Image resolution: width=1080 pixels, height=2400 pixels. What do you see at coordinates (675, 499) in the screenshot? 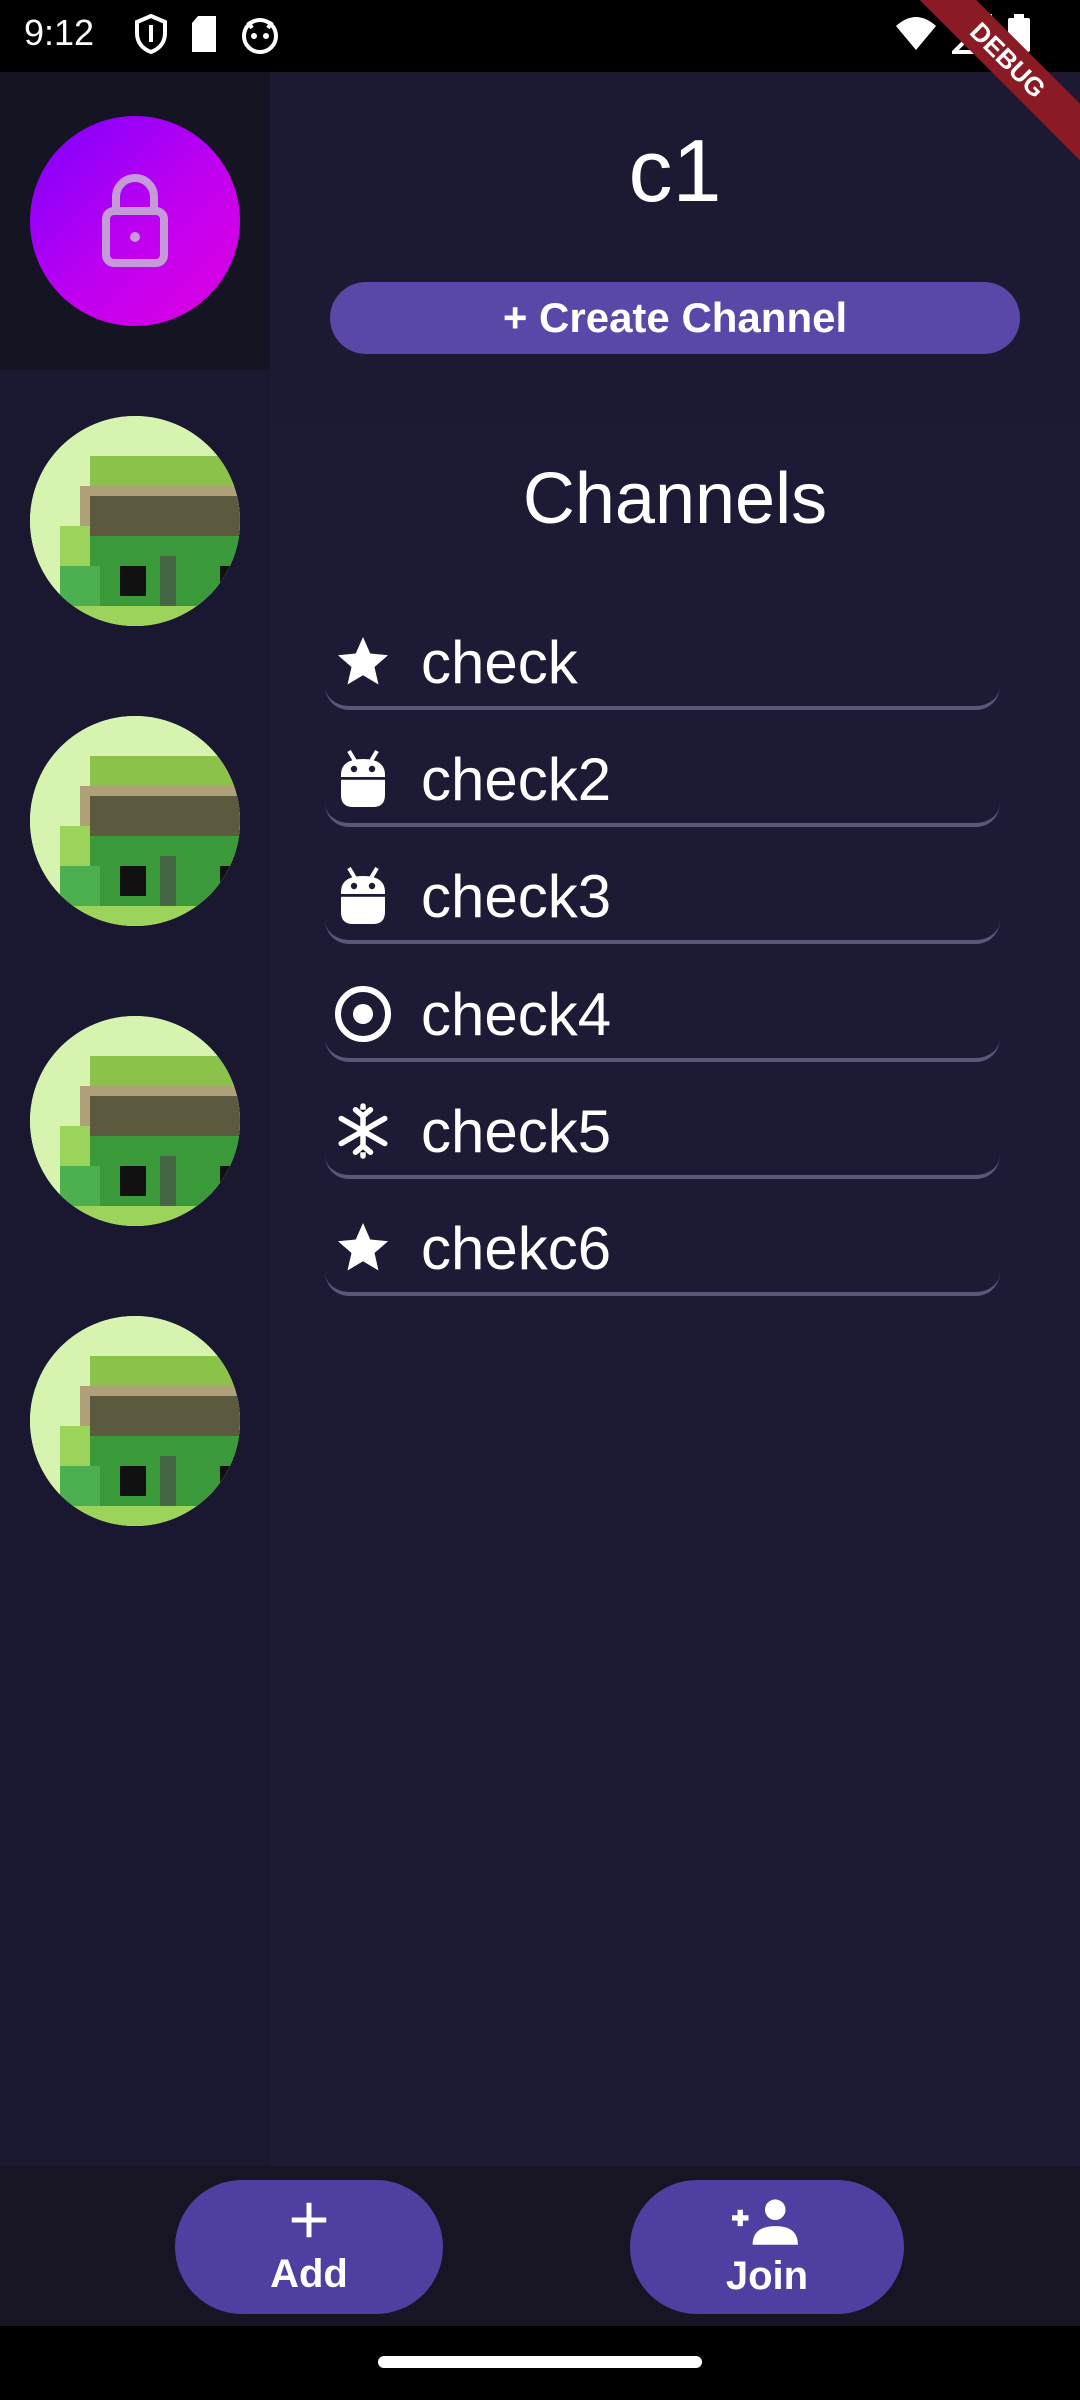
I see `channels-title: Channels` at bounding box center [675, 499].